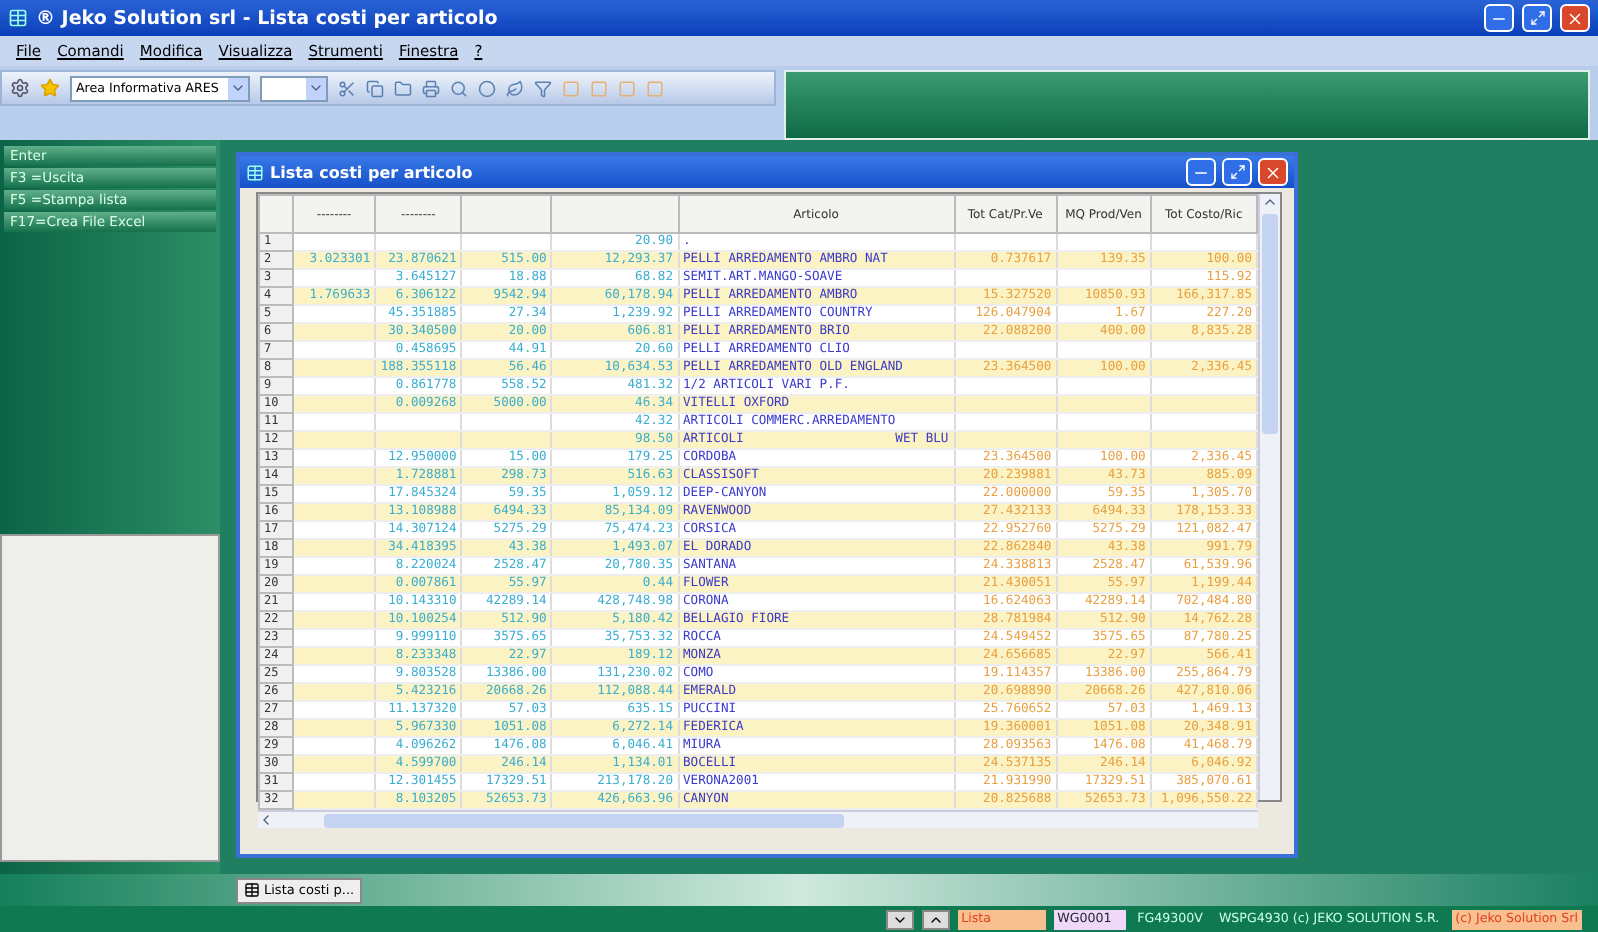 This screenshot has height=932, width=1598. What do you see at coordinates (294, 88) in the screenshot?
I see `combo-box` at bounding box center [294, 88].